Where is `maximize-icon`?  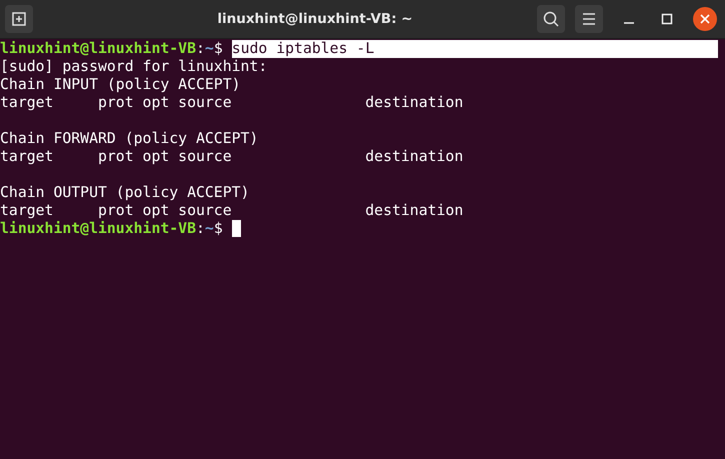 maximize-icon is located at coordinates (667, 19).